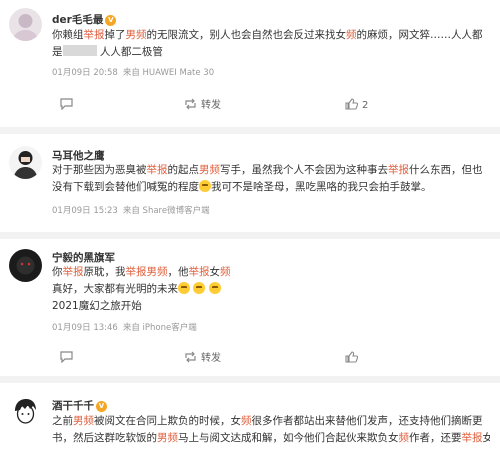 Image resolution: width=500 pixels, height=452 pixels. I want to click on text-line: 2021魔幻之旅开始, so click(97, 306).